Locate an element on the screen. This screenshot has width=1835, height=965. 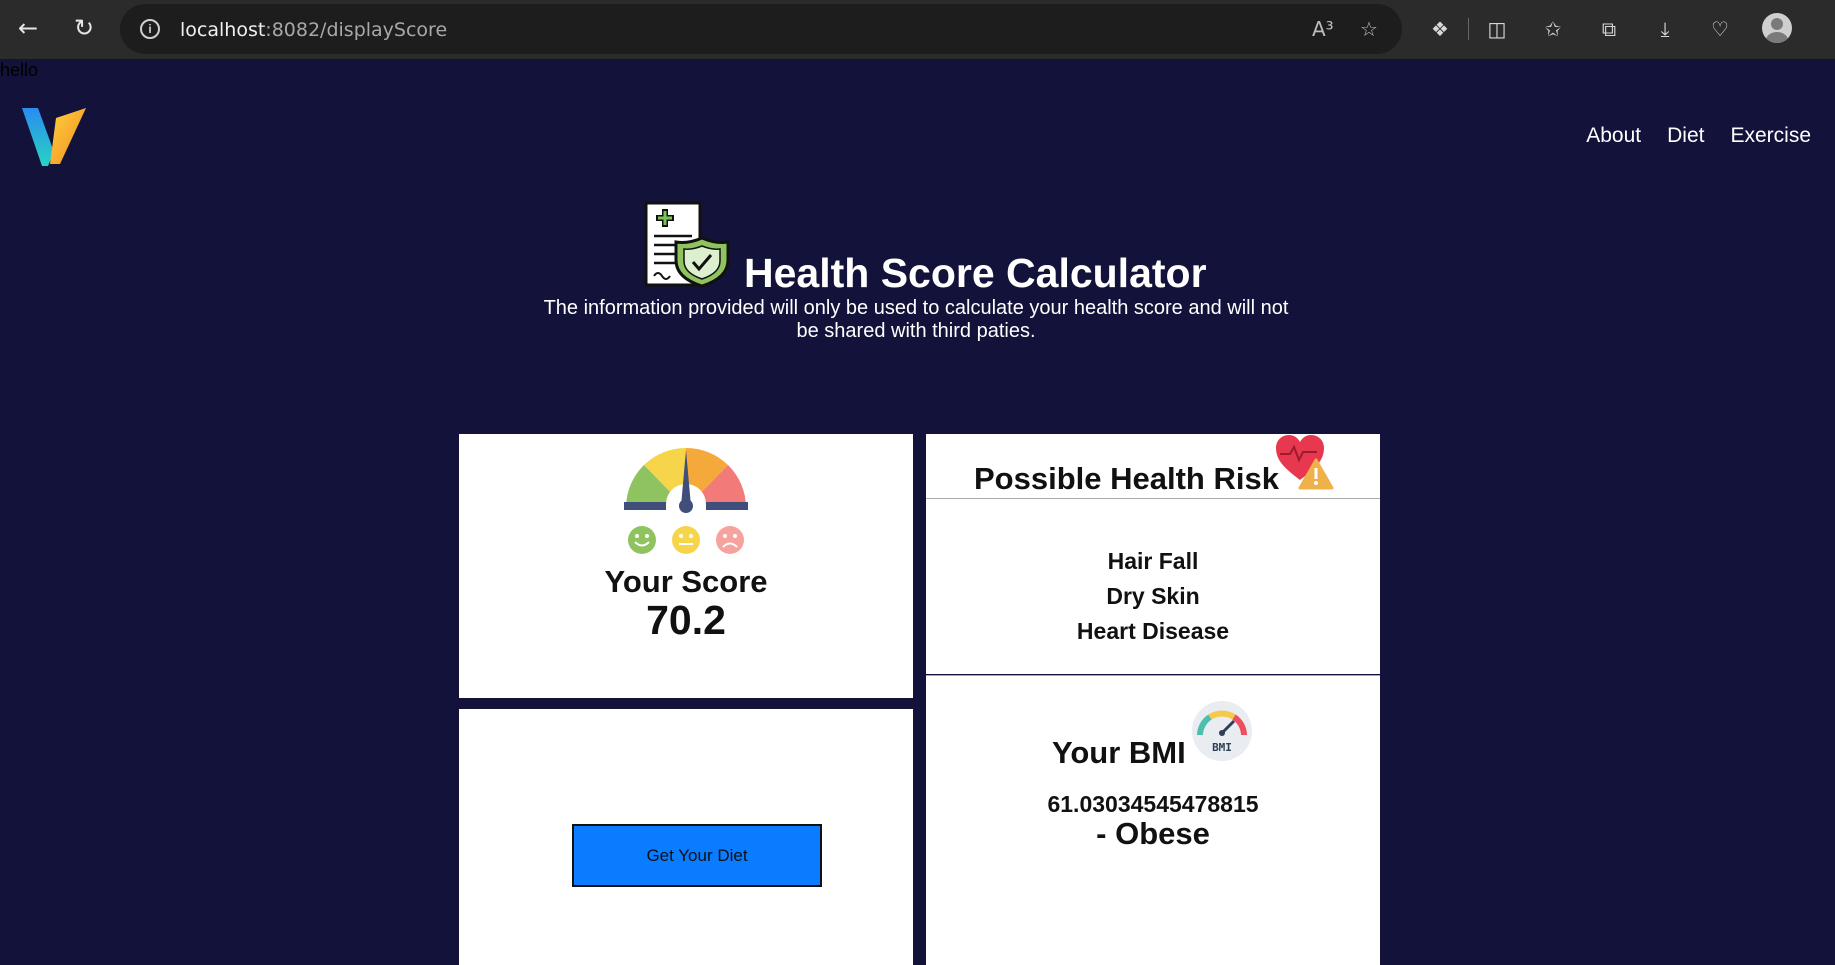
risk-list: Hair Fall Dry Skin Heart Disease is located at coordinates (1153, 596).